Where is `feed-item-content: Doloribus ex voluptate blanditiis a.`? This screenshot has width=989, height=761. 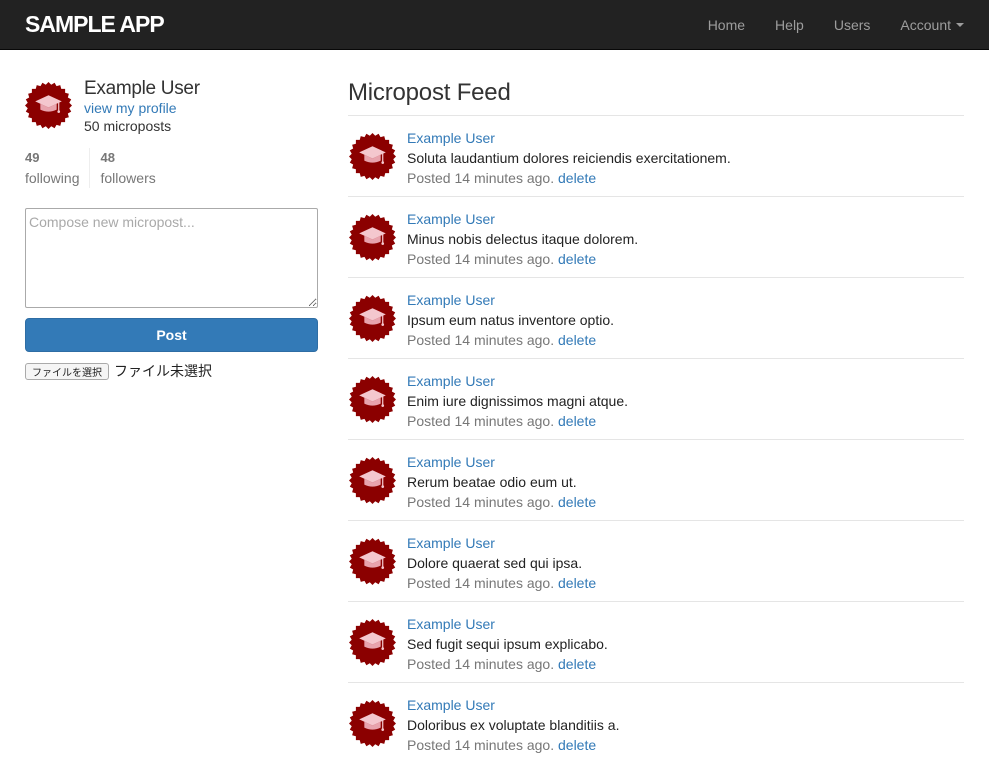 feed-item-content: Doloribus ex voluptate blanditiis a. is located at coordinates (513, 725).